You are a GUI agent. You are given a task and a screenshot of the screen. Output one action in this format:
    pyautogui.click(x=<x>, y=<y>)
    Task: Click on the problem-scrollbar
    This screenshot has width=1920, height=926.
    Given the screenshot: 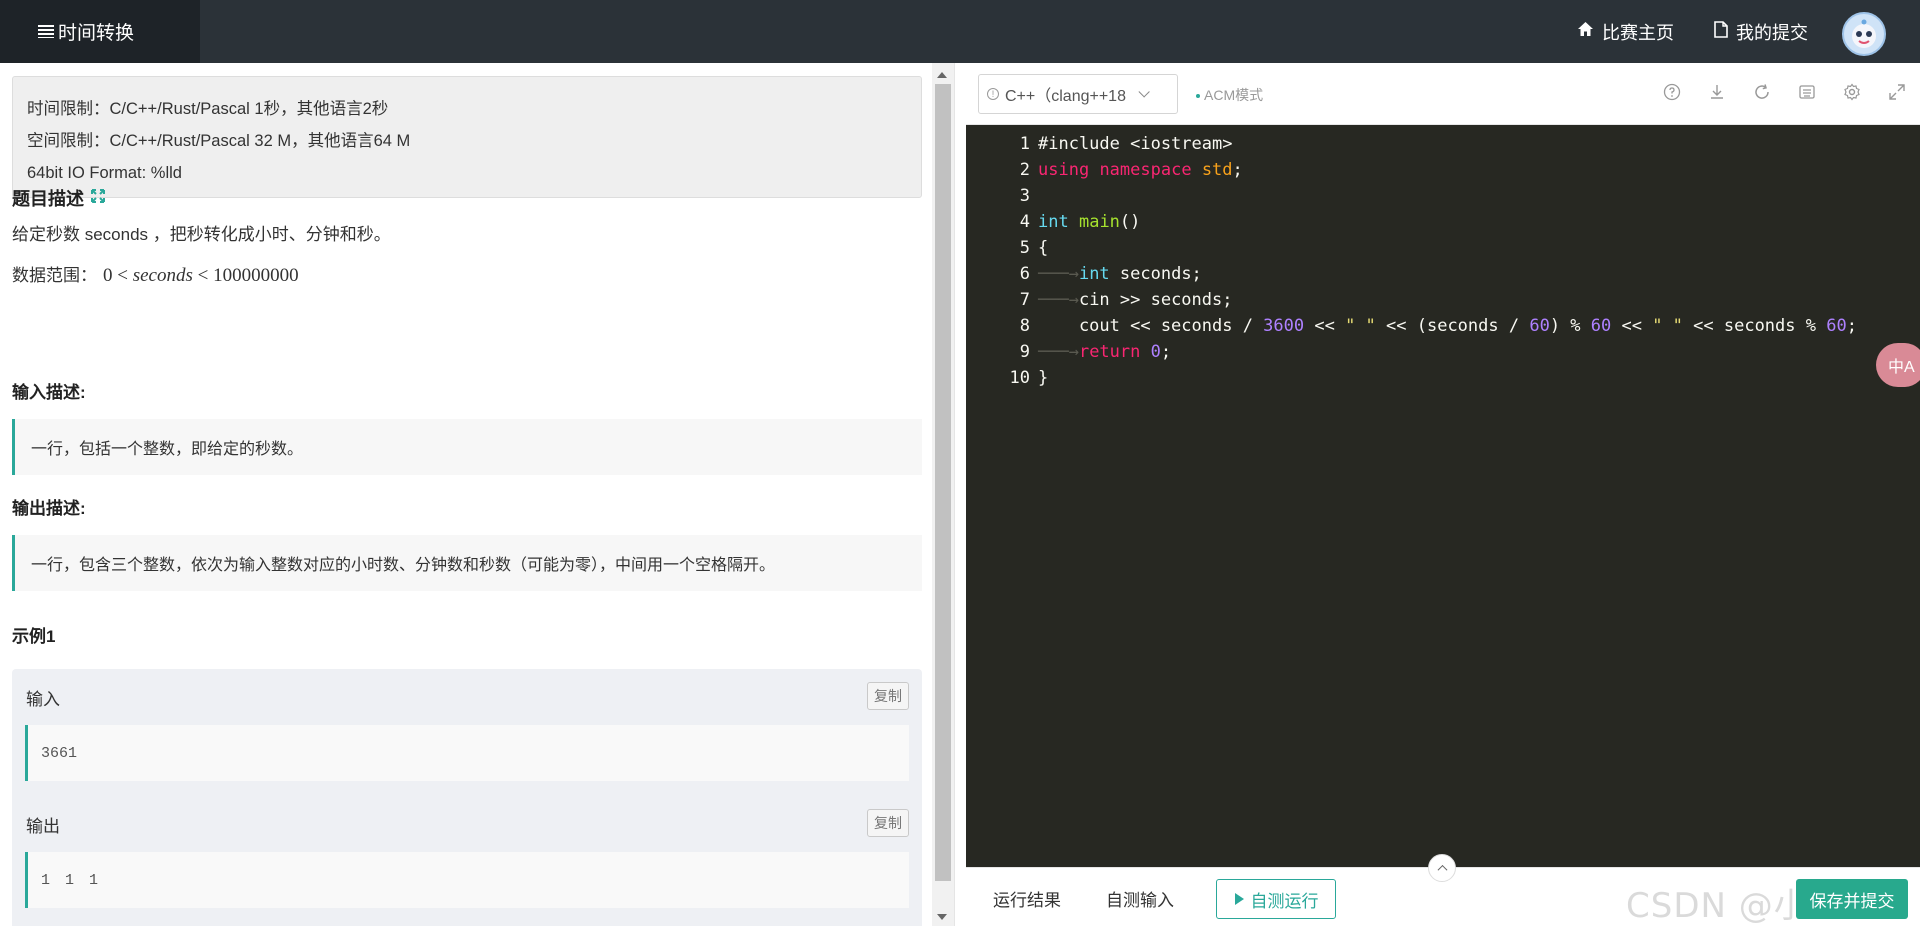 What is the action you would take?
    pyautogui.click(x=943, y=494)
    